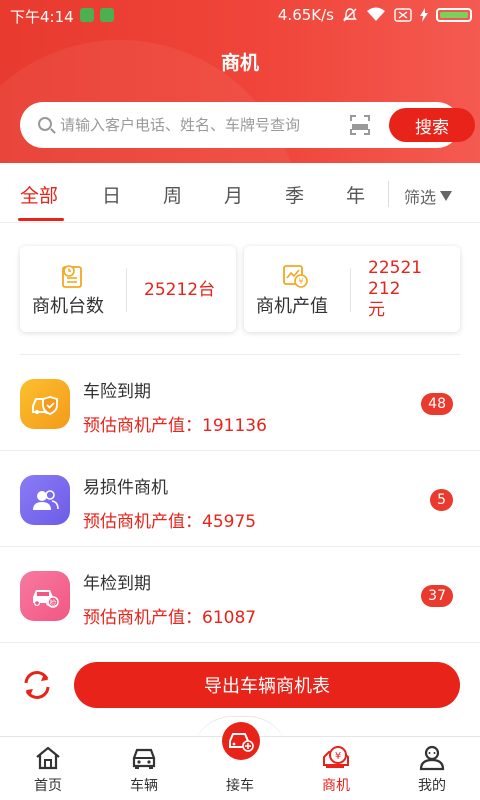  What do you see at coordinates (432, 786) in the screenshot?
I see `nav-label: 我的` at bounding box center [432, 786].